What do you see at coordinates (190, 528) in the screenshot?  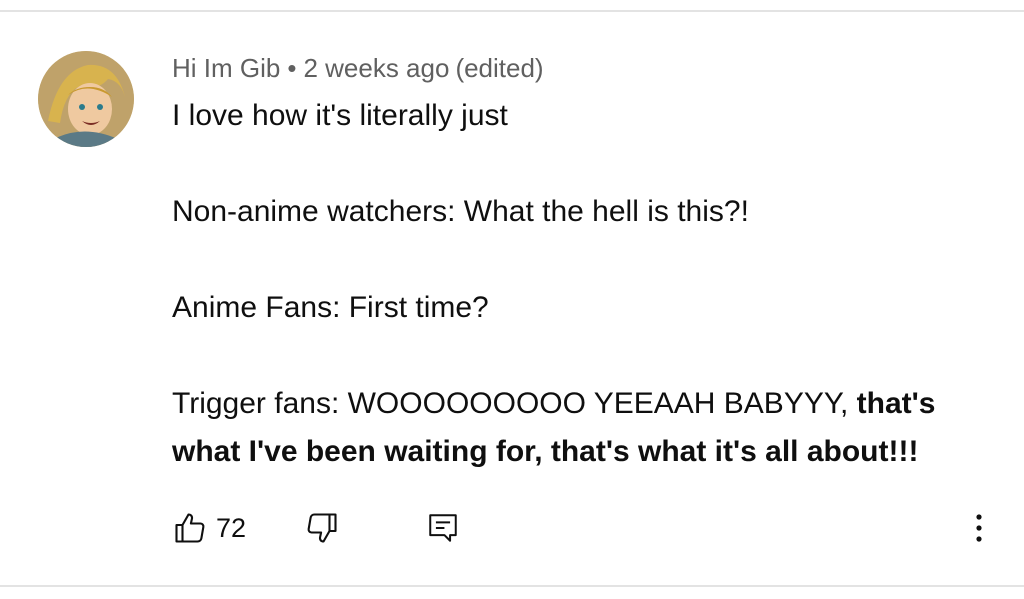 I see `thumbs-up-icon` at bounding box center [190, 528].